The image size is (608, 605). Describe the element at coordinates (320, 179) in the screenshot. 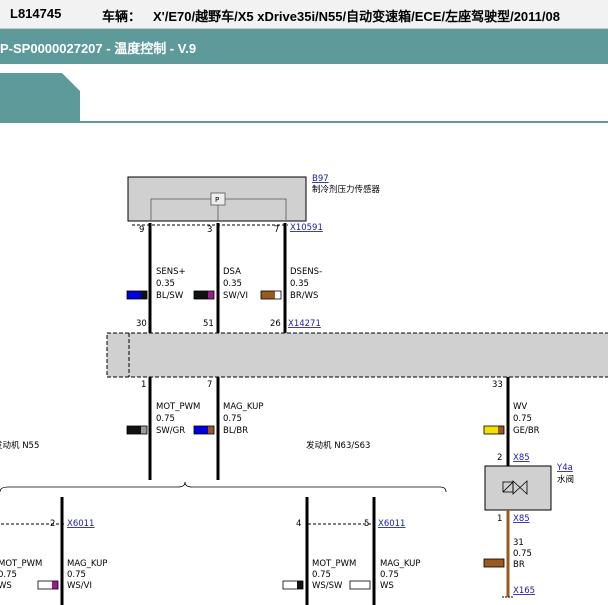

I see `sensor-b97-link: B97` at that location.